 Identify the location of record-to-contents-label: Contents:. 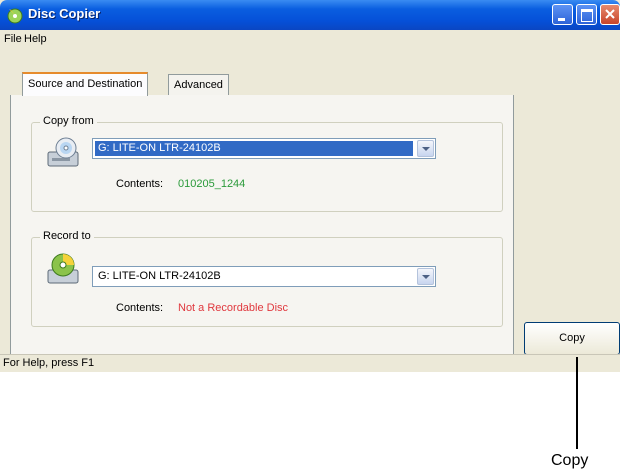
(140, 308).